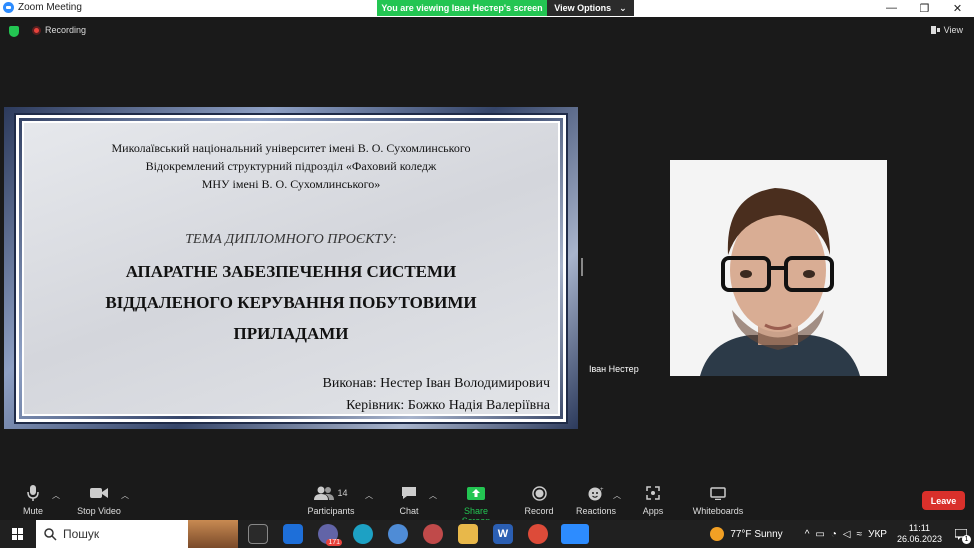 The height and width of the screenshot is (548, 974). I want to click on zoom-logo-icon, so click(8, 7).